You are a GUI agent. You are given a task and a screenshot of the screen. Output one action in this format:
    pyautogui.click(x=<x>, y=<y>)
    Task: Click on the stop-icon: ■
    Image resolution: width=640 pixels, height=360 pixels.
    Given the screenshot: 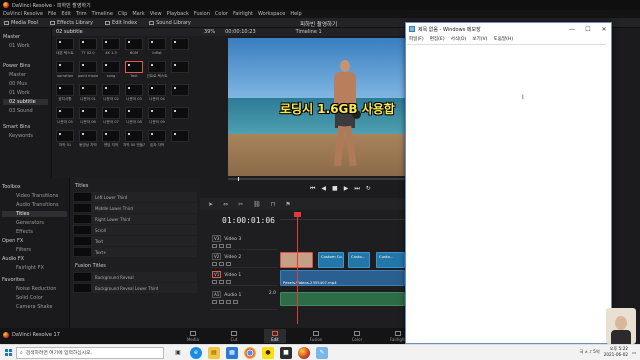 What is the action you would take?
    pyautogui.click(x=335, y=189)
    